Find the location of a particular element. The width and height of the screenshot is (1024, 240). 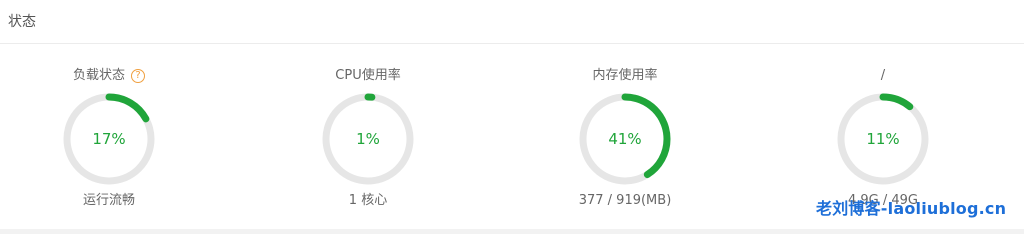

gauge-cpu-usage: CPU使用率 1% 1 核心 is located at coordinates (368, 141).